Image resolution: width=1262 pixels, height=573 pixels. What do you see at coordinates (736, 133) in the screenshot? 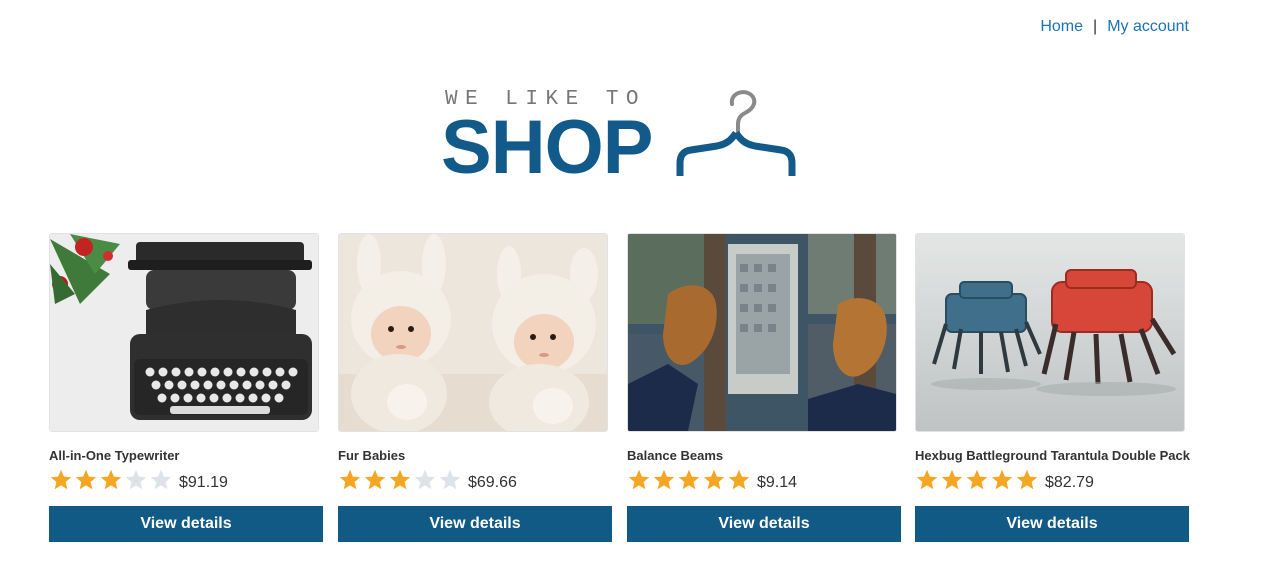
I see `hanger-icon` at bounding box center [736, 133].